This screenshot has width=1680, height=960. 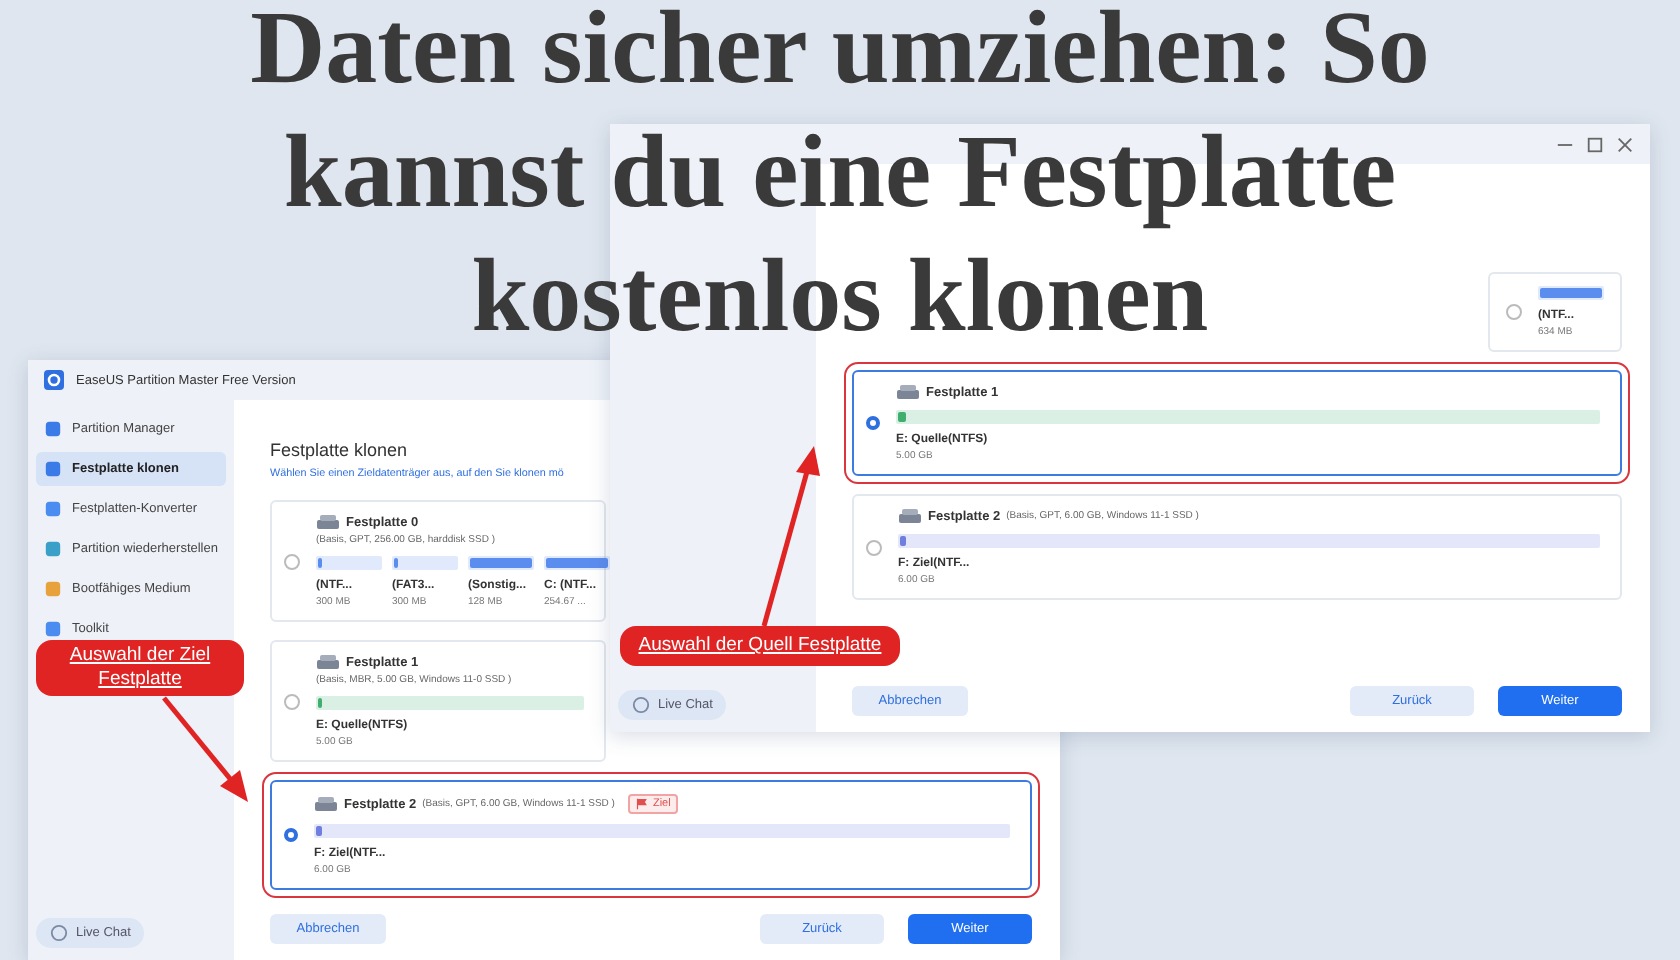 I want to click on app-logo-icon, so click(x=54, y=380).